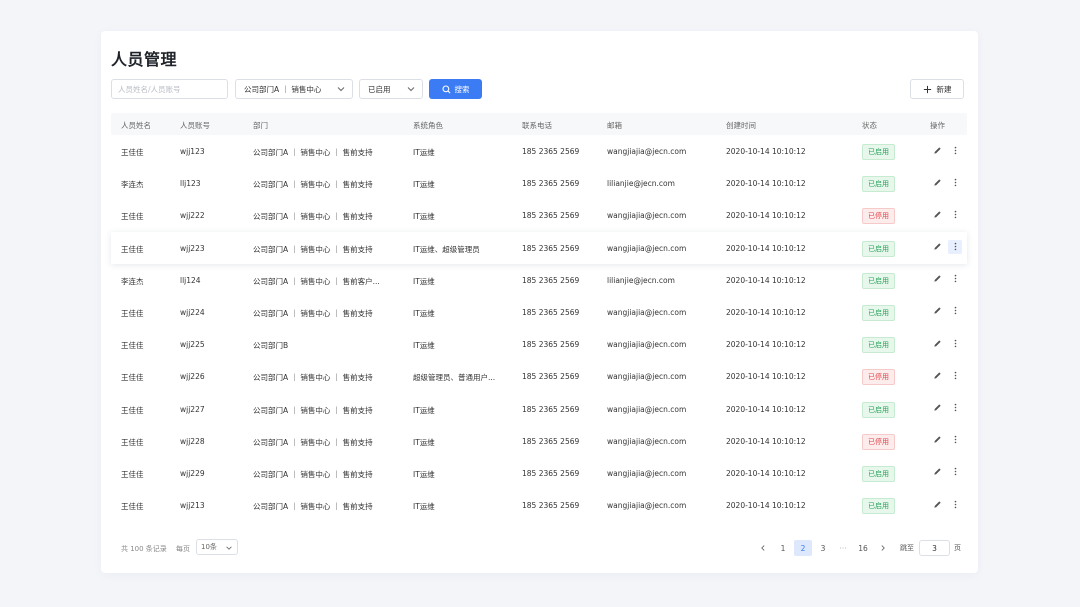 This screenshot has width=1080, height=607. I want to click on header-email: 邮箱, so click(614, 125).